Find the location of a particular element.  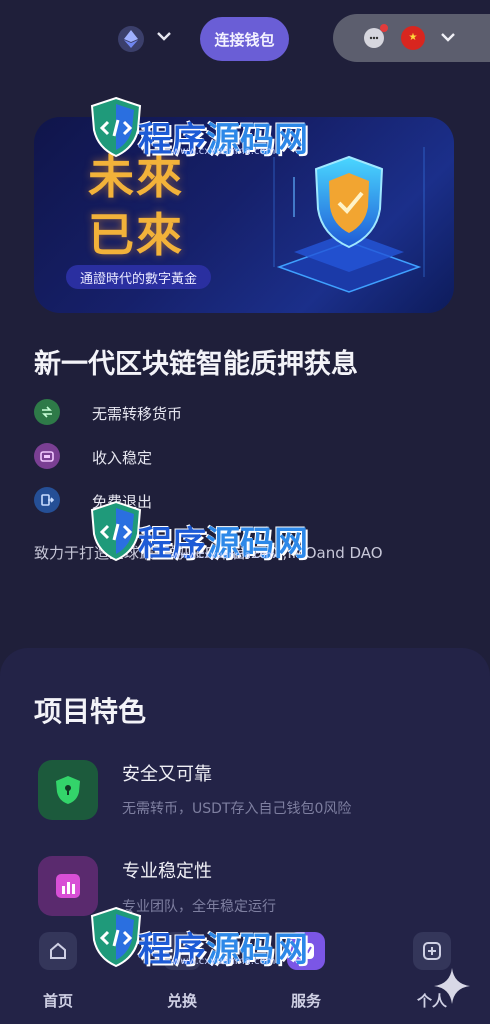

chart-service-icon is located at coordinates (306, 951).